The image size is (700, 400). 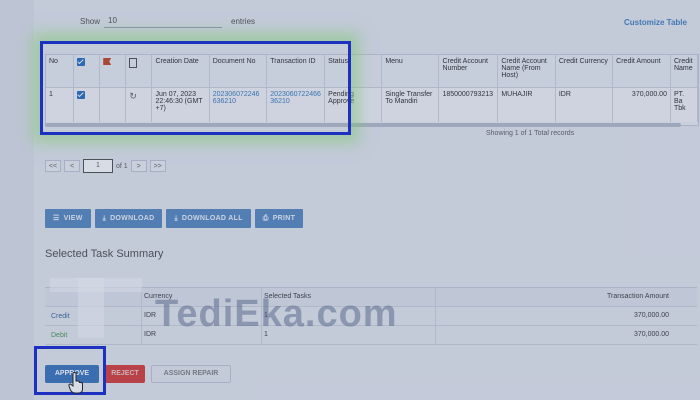 I want to click on document-icon, so click(x=133, y=63).